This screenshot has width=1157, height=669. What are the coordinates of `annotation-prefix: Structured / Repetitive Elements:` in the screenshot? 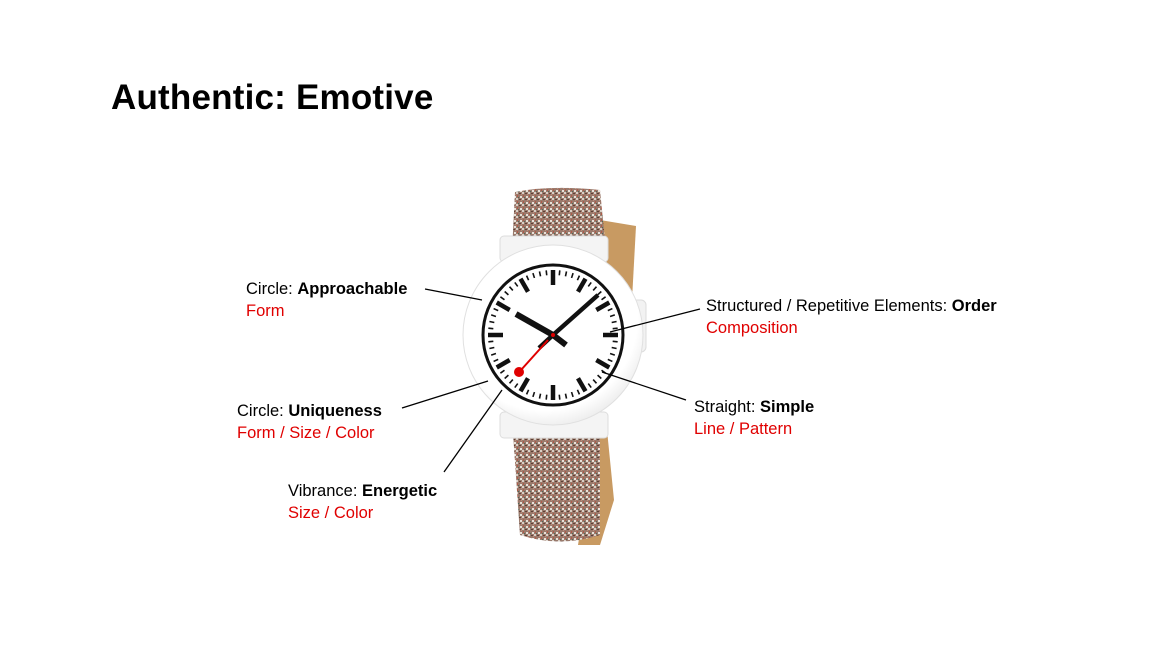 It's located at (829, 306).